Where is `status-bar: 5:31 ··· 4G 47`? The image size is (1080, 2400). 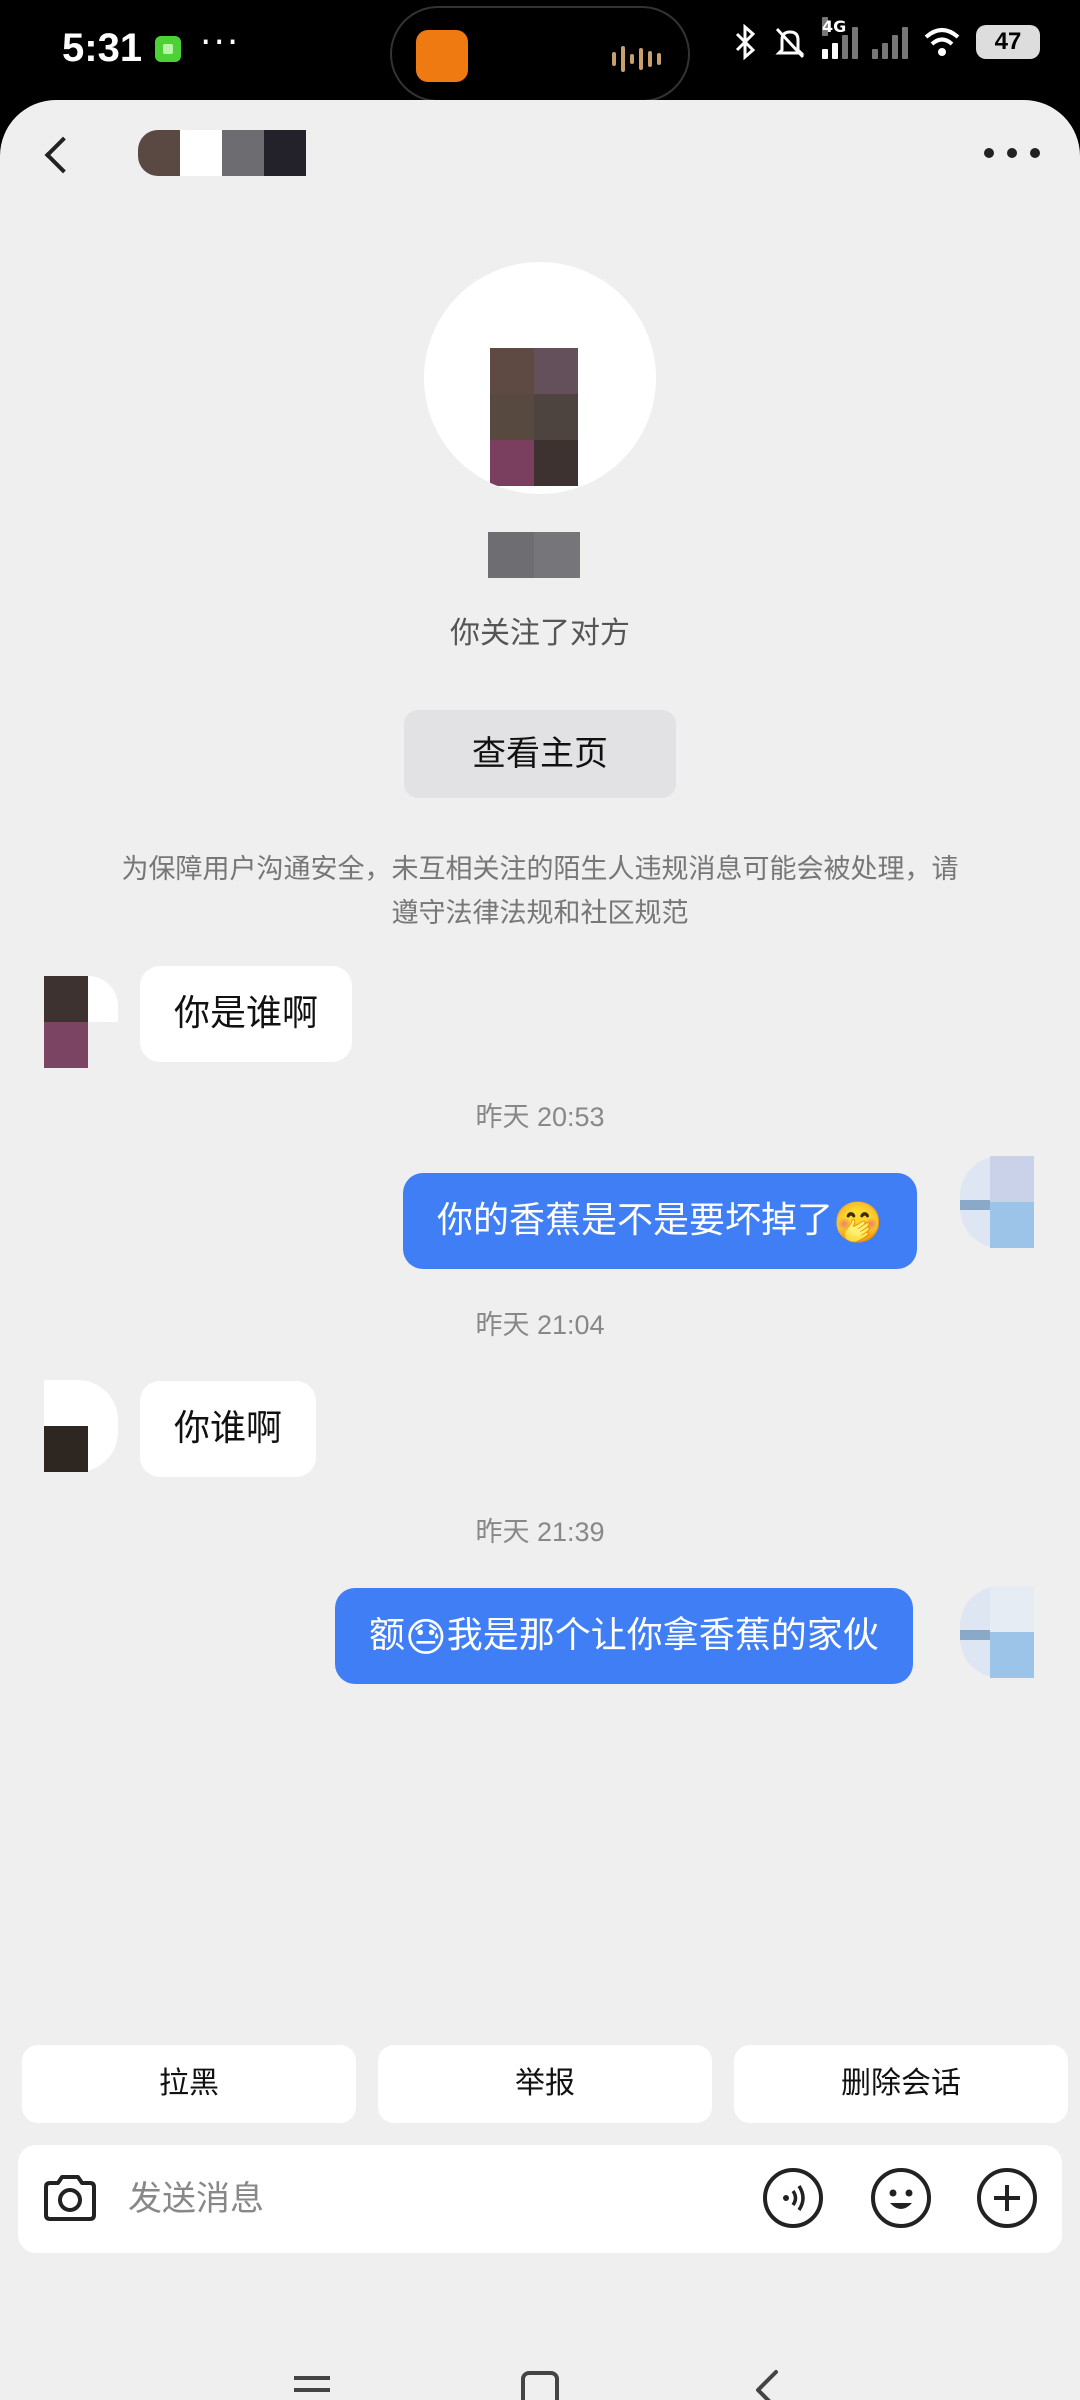
status-bar: 5:31 ··· 4G 47 is located at coordinates (540, 55).